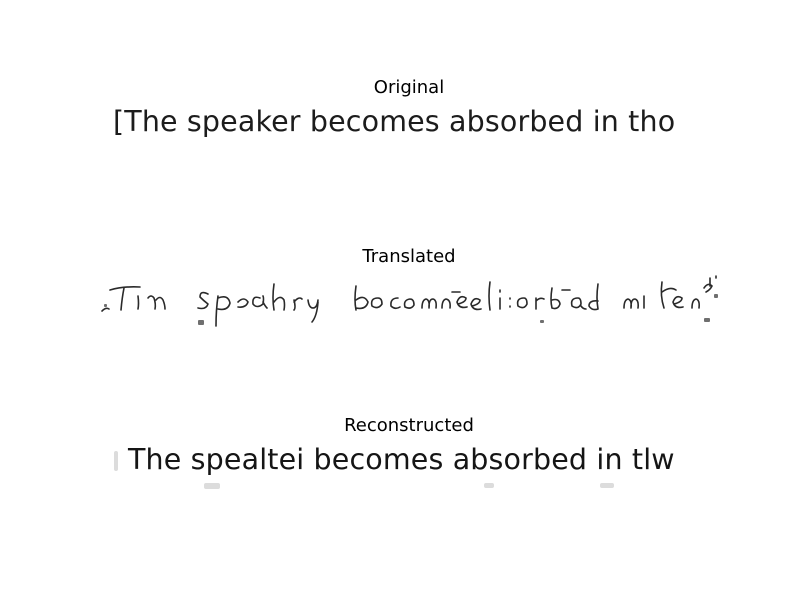  What do you see at coordinates (409, 301) in the screenshot?
I see `handwriting-scribble` at bounding box center [409, 301].